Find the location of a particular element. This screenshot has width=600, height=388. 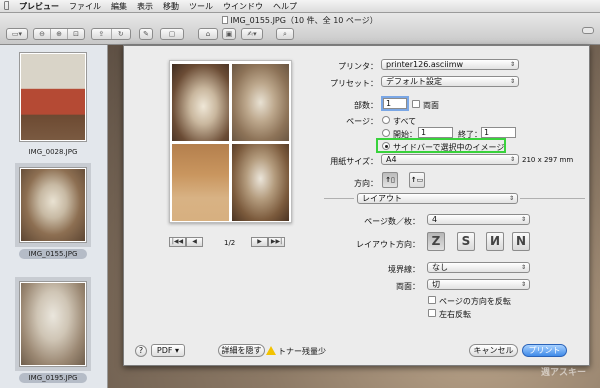

layout-s-button: S is located at coordinates (466, 241).